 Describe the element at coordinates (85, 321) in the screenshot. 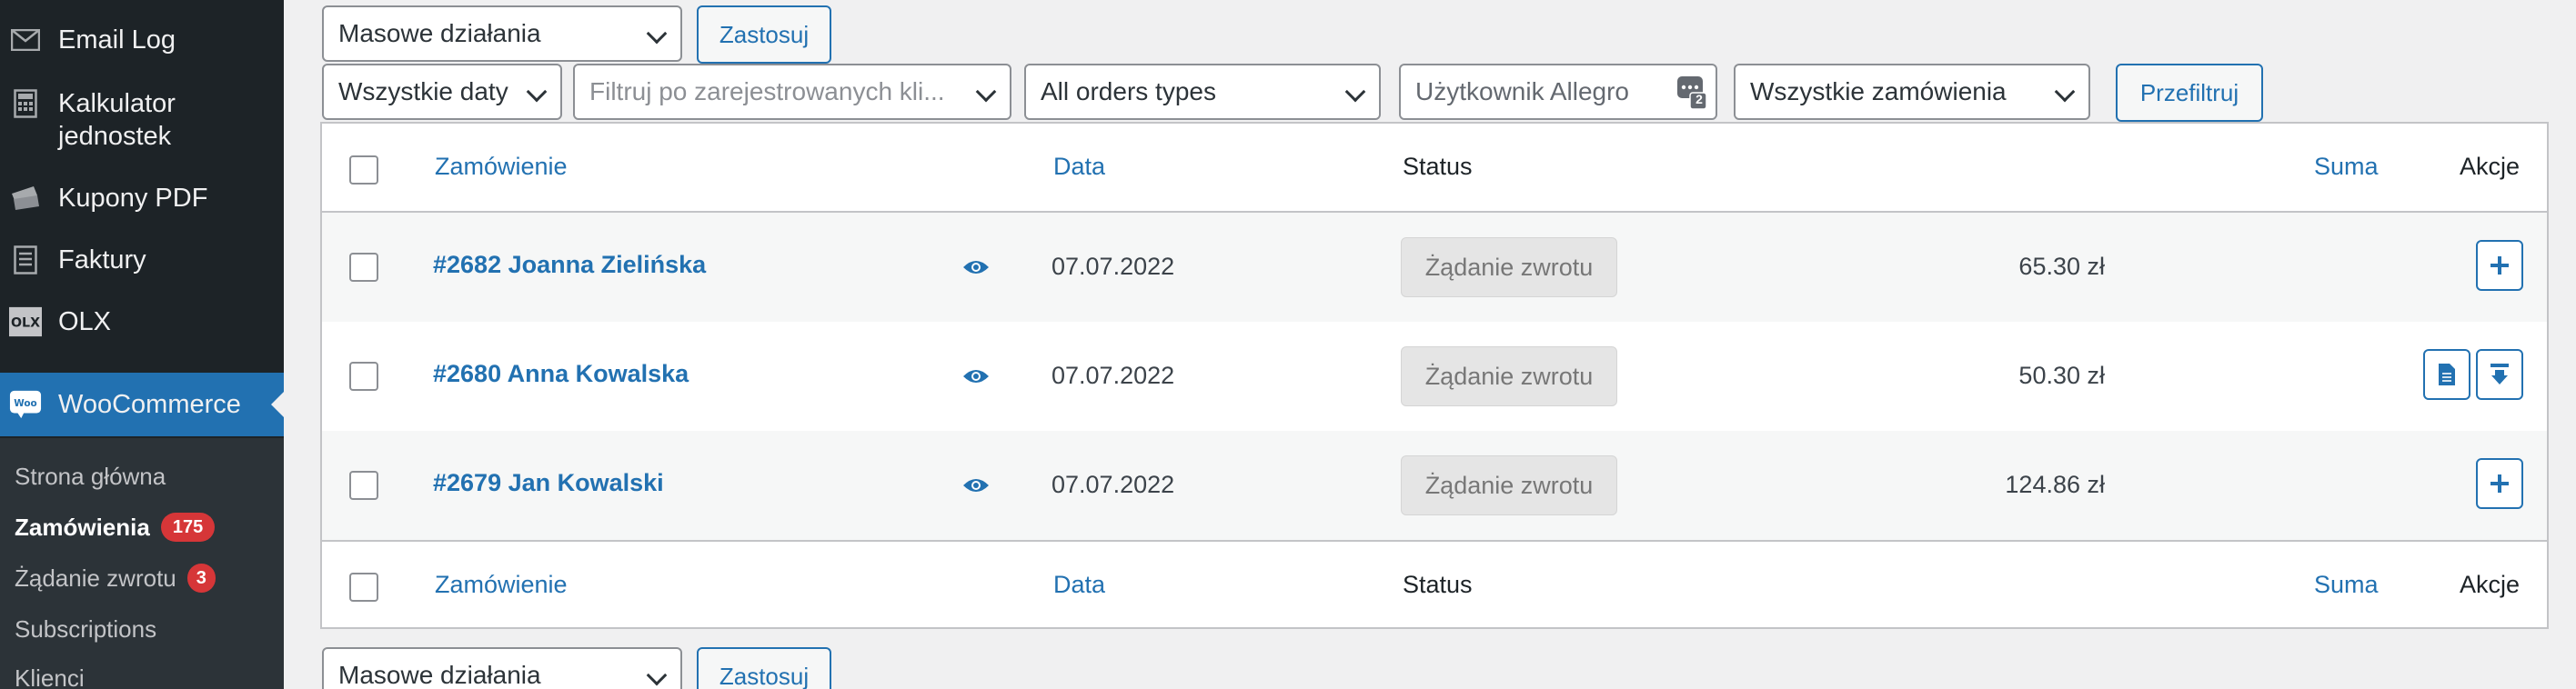

I see `menu-item-label: OLX` at that location.